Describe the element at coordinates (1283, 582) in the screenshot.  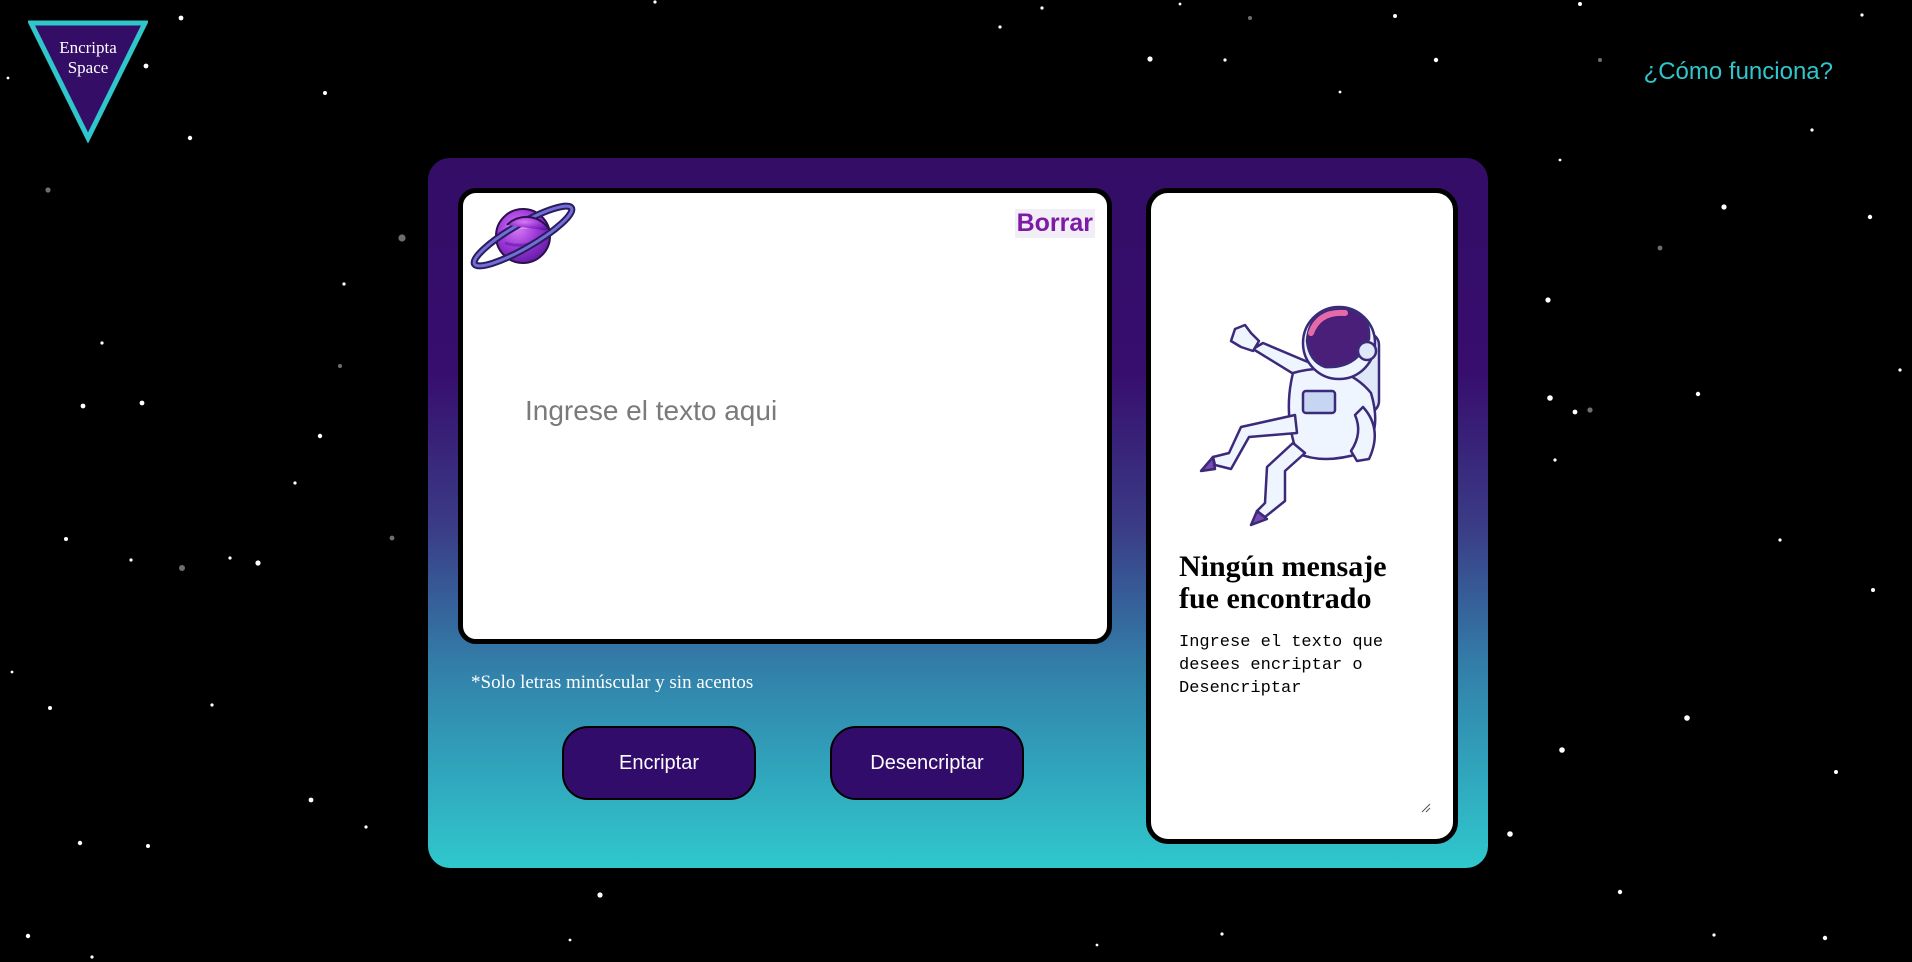
I see `output-title: Ningún mensaje fue encontrado` at that location.